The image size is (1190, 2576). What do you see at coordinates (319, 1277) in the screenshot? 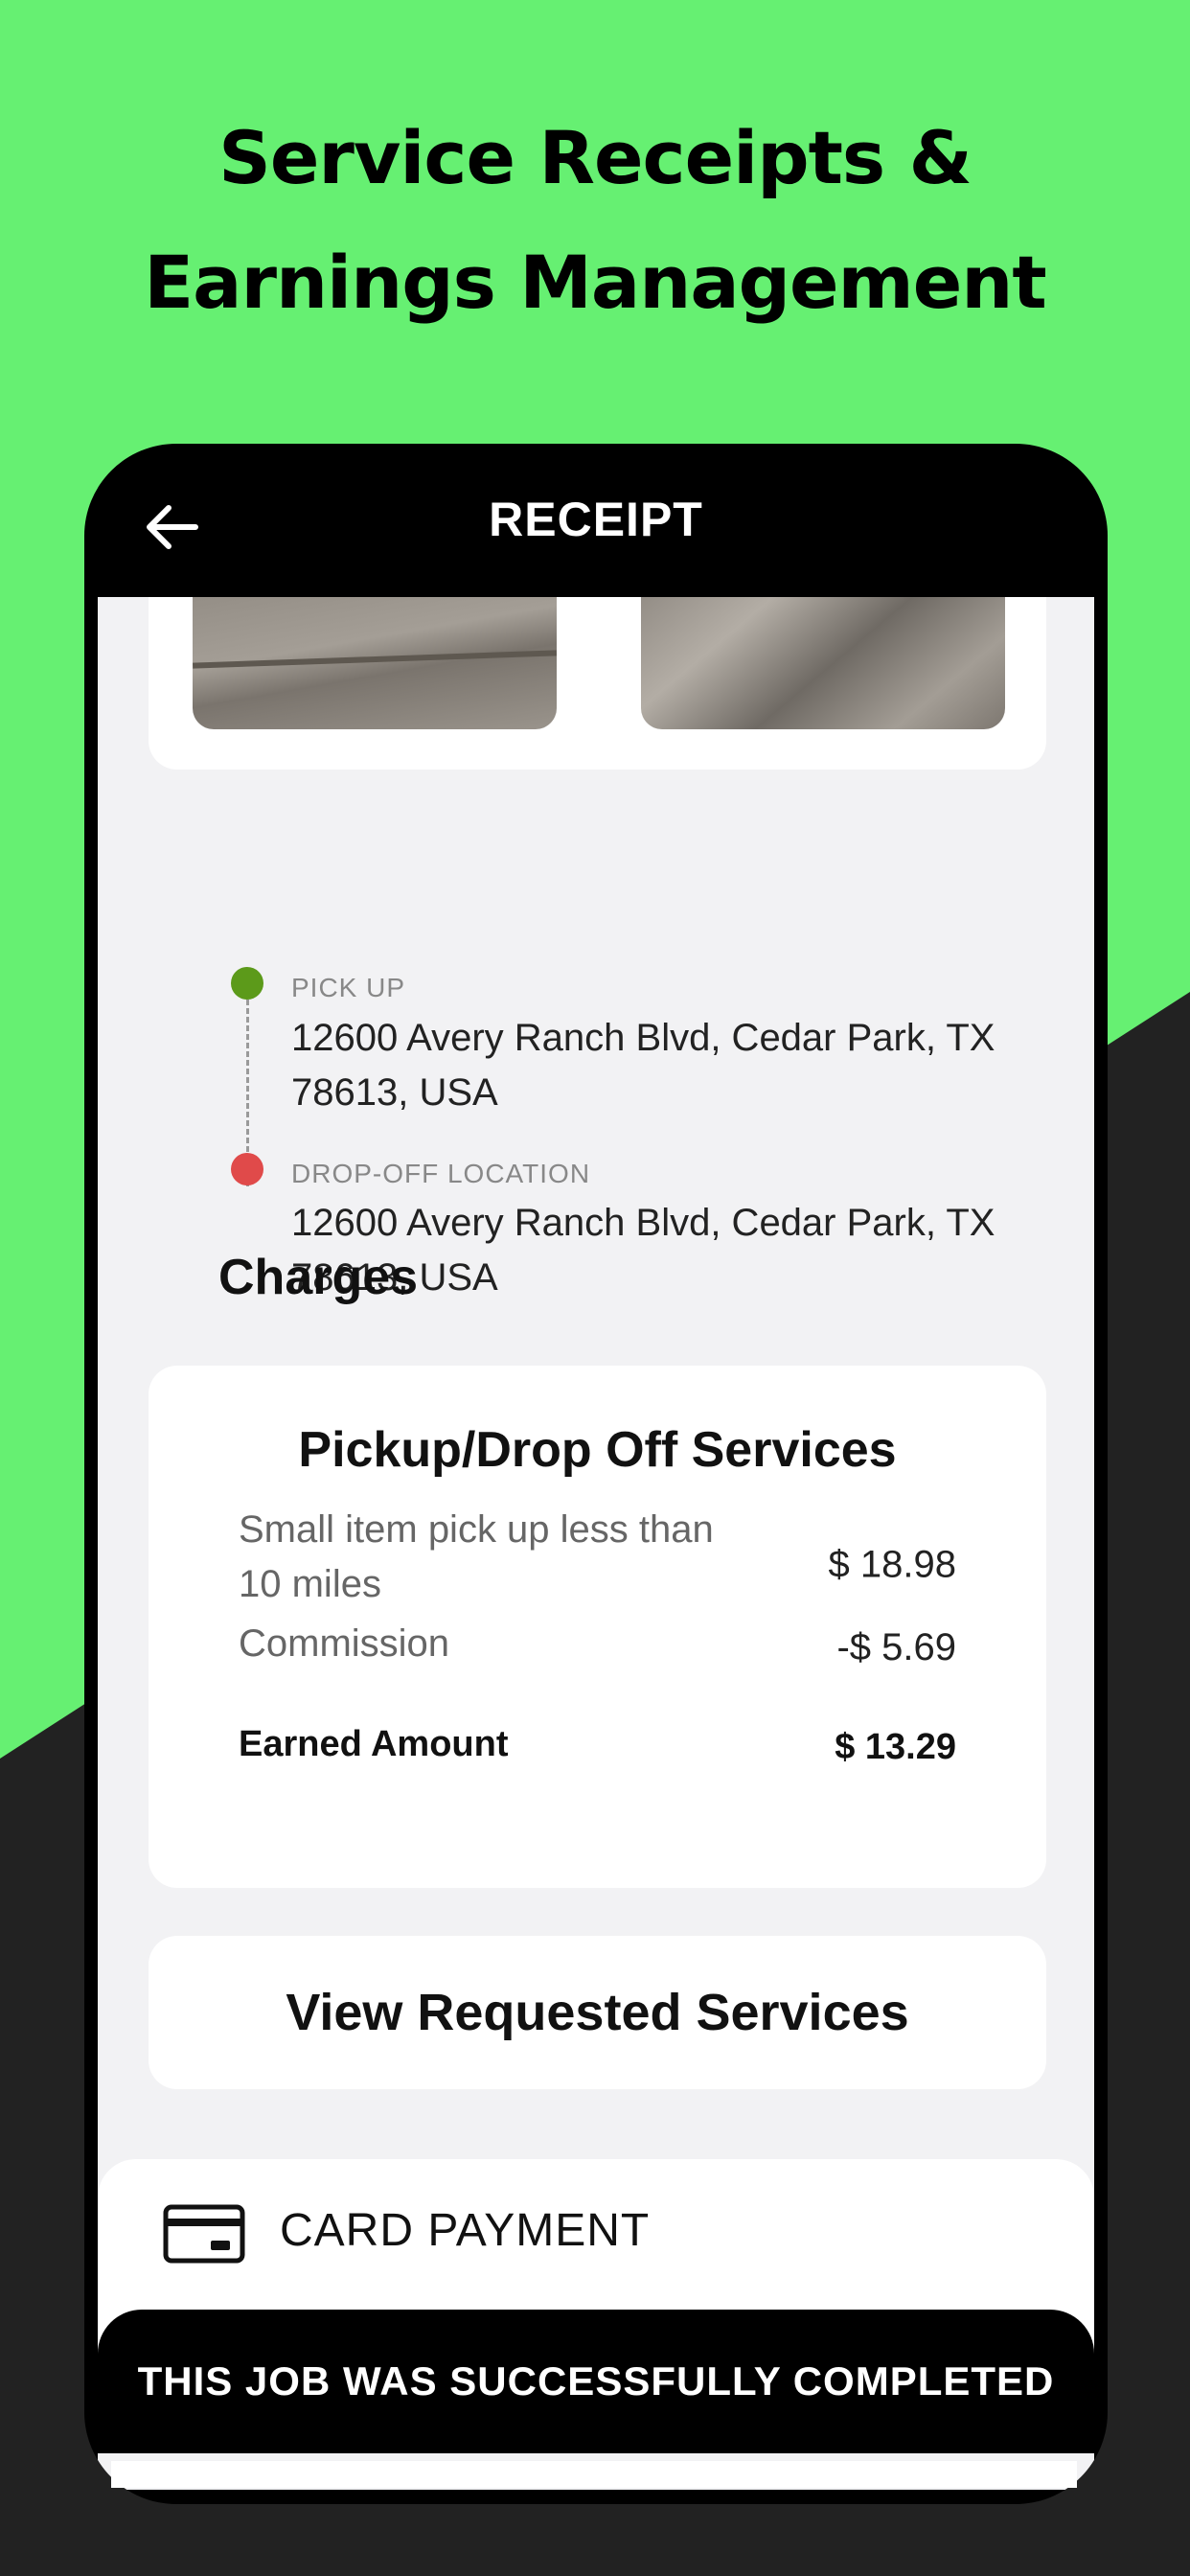
I see `charges-heading: Charges` at bounding box center [319, 1277].